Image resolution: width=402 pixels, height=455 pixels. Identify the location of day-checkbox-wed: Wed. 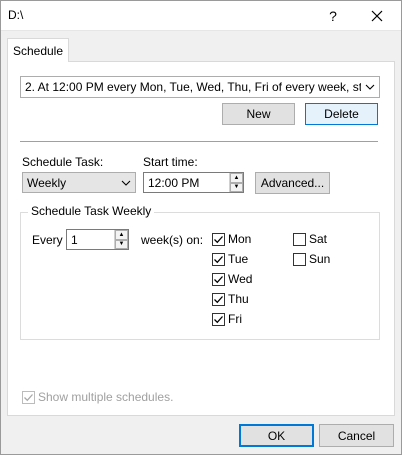
(232, 279).